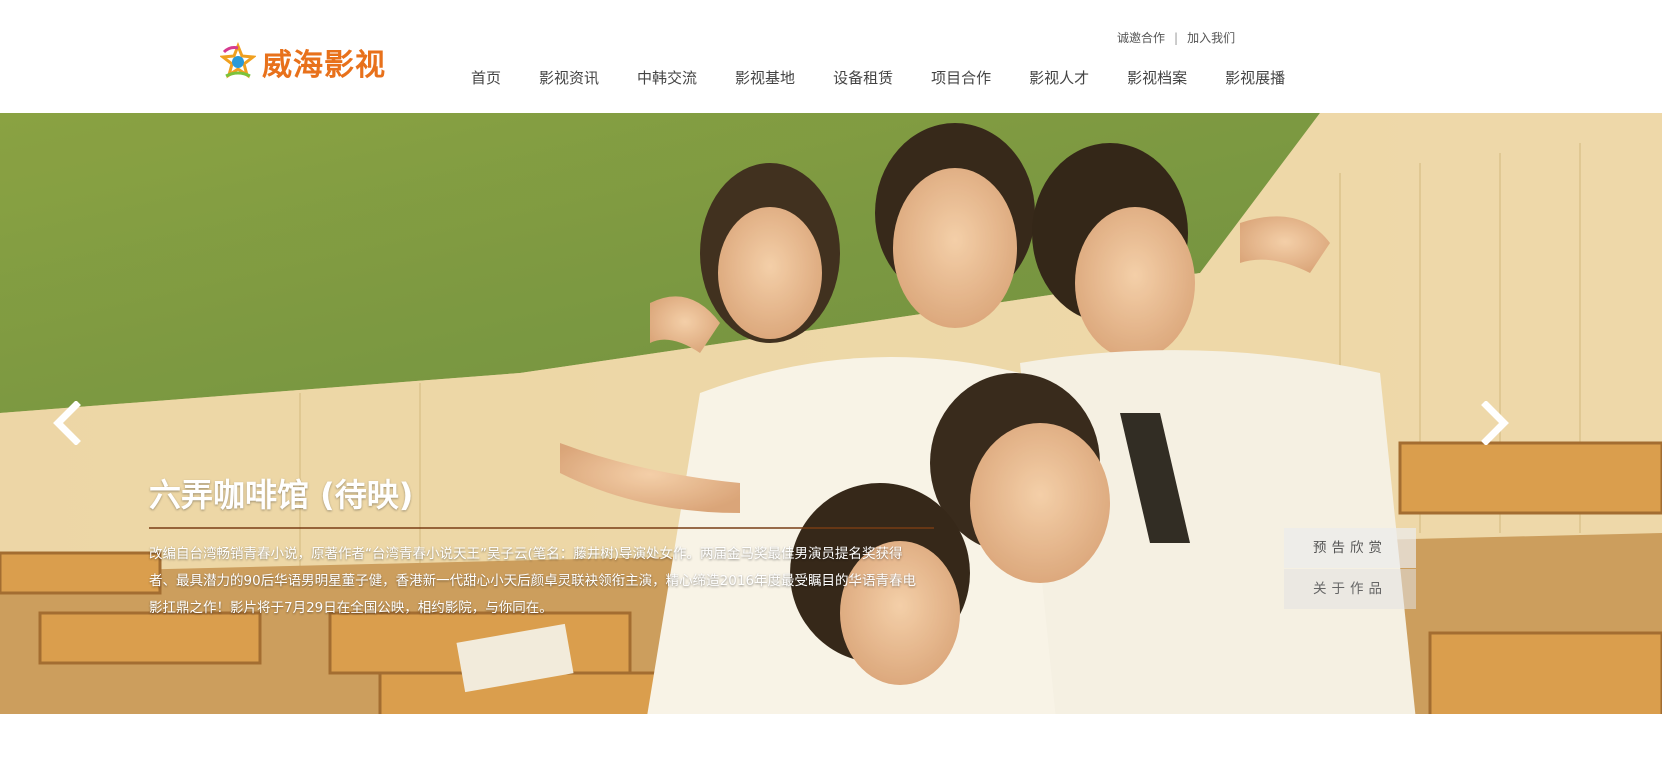  I want to click on slide-actions: 预告欣赏 关于作品, so click(1350, 568).